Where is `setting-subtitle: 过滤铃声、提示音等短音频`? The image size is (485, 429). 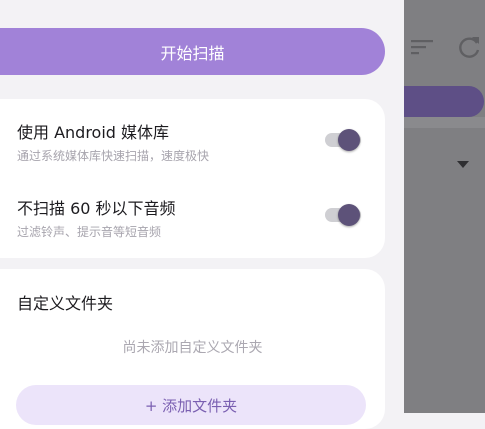 setting-subtitle: 过滤铃声、提示音等短音频 is located at coordinates (89, 232).